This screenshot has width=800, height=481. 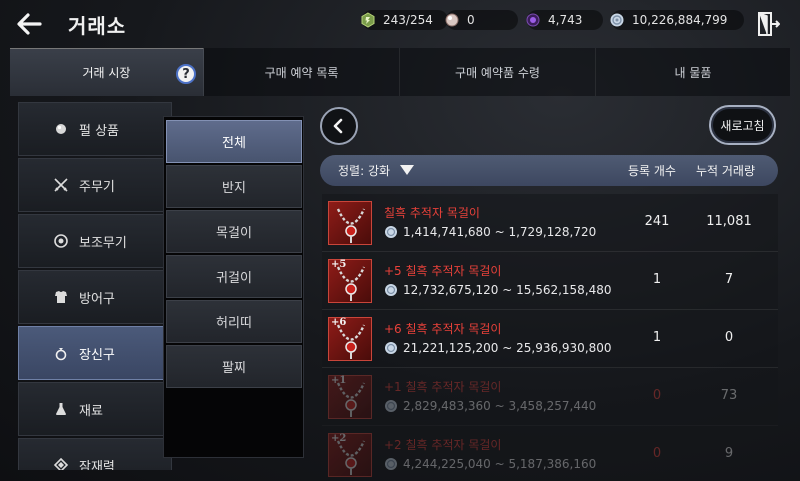 What do you see at coordinates (432, 213) in the screenshot?
I see `item-name: 칠흑 추적자 목걸이` at bounding box center [432, 213].